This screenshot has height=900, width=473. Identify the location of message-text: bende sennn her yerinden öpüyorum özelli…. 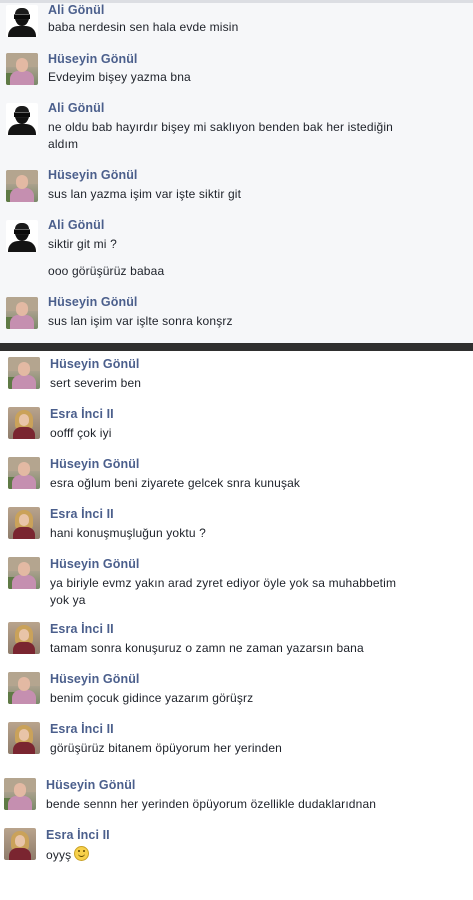
(211, 804).